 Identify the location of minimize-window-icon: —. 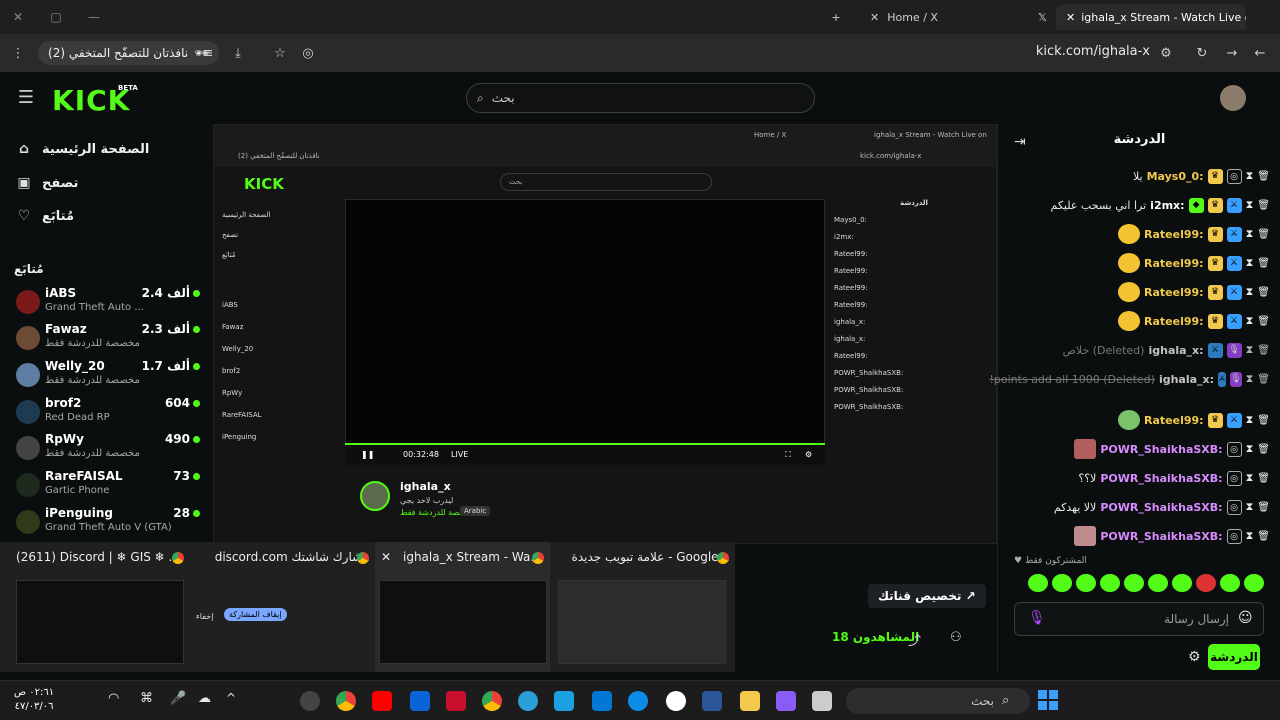
(94, 17).